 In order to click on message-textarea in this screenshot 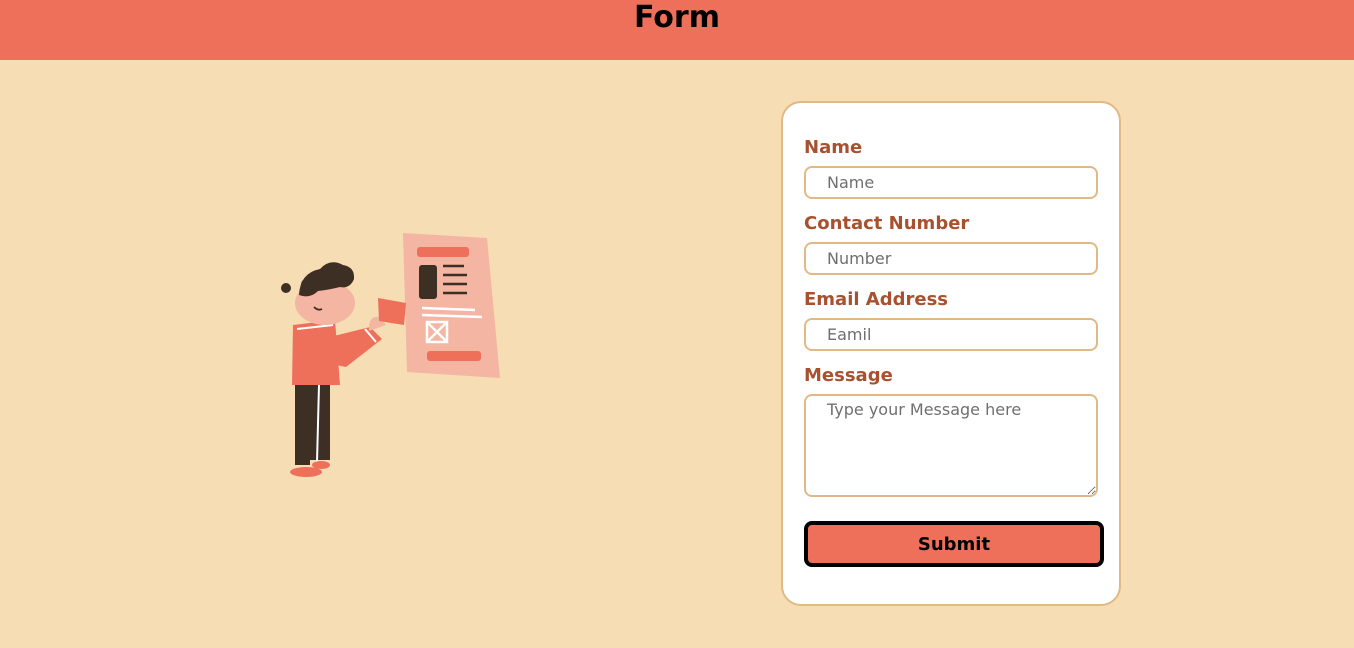, I will do `click(951, 445)`.